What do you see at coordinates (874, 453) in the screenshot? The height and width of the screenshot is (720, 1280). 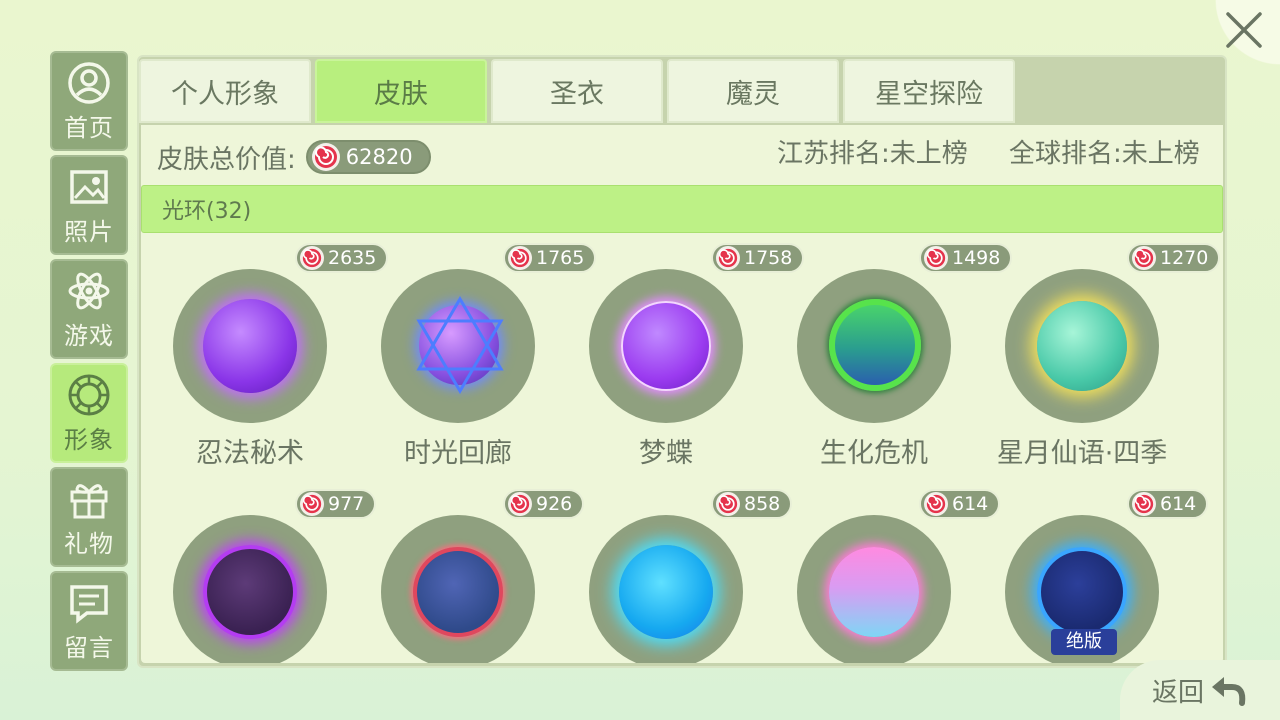 I see `skin-name: 生化危机` at bounding box center [874, 453].